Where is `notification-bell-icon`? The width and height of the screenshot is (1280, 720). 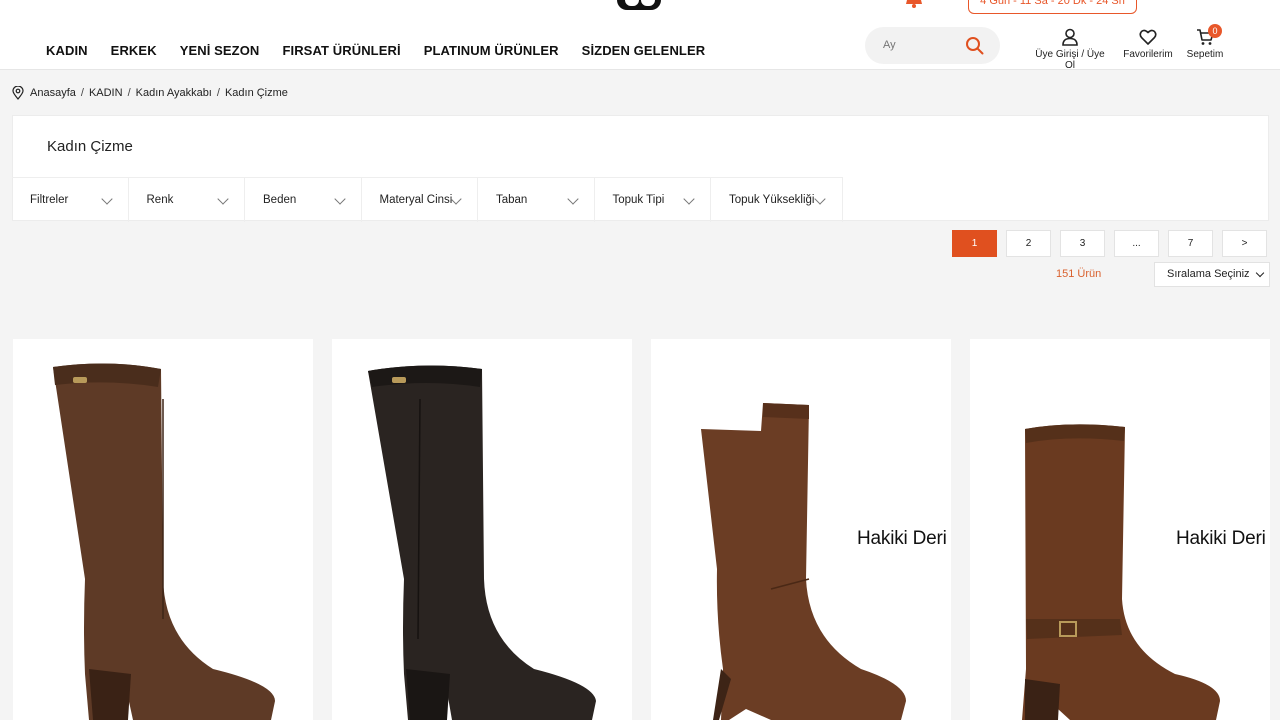 notification-bell-icon is located at coordinates (914, 4).